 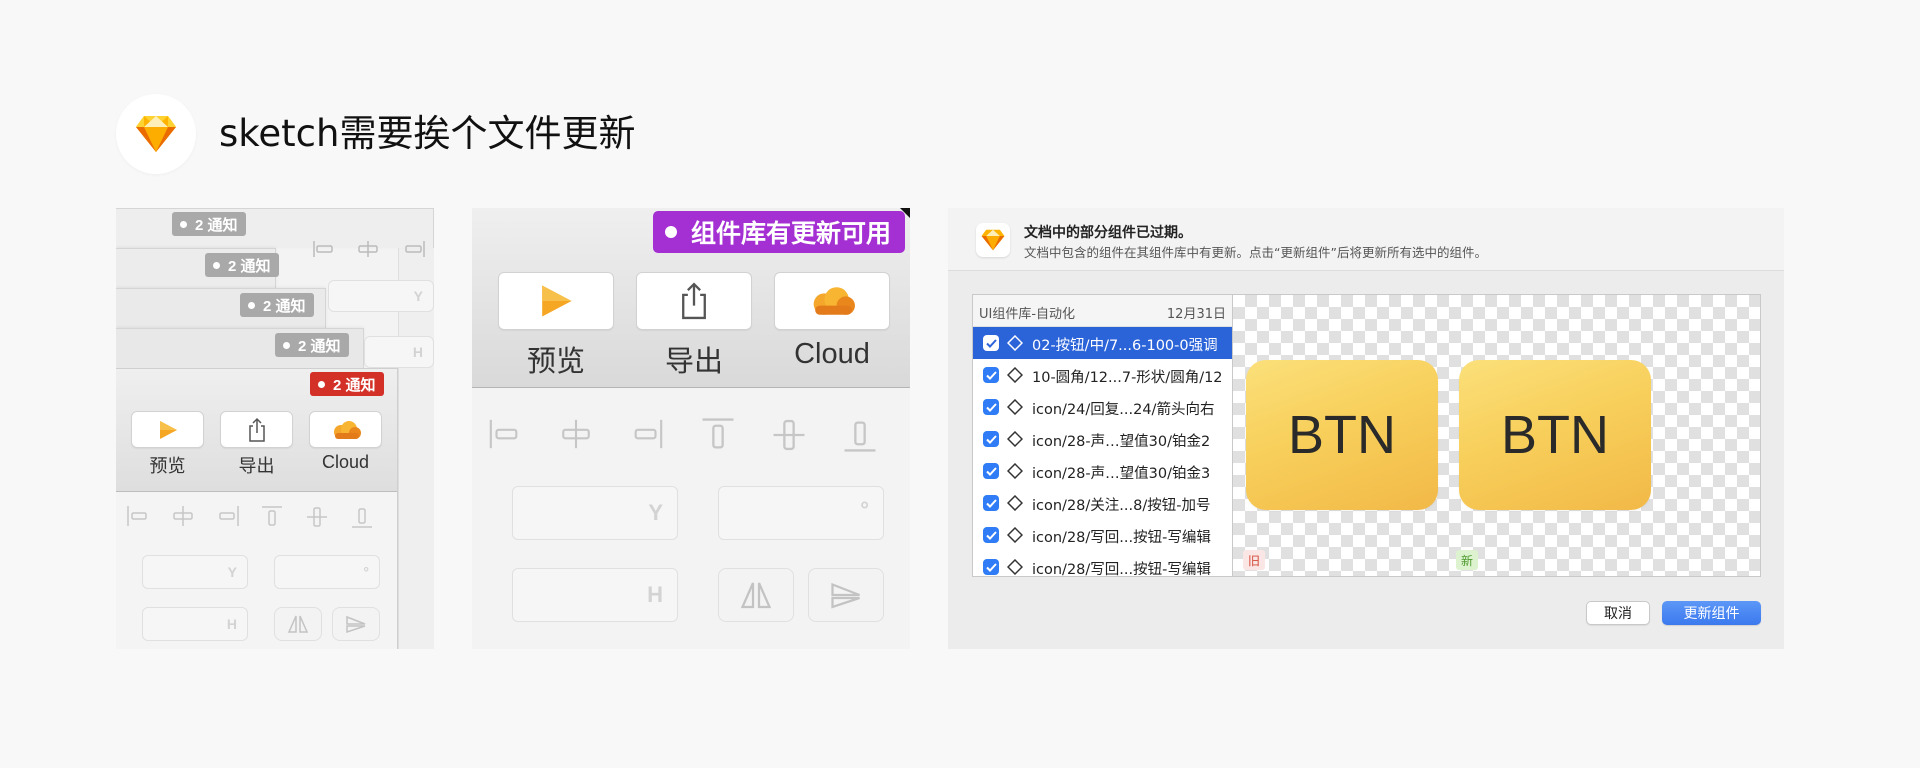 What do you see at coordinates (1121, 474) in the screenshot?
I see `component-name: icon/28-声…望值30/铂金3` at bounding box center [1121, 474].